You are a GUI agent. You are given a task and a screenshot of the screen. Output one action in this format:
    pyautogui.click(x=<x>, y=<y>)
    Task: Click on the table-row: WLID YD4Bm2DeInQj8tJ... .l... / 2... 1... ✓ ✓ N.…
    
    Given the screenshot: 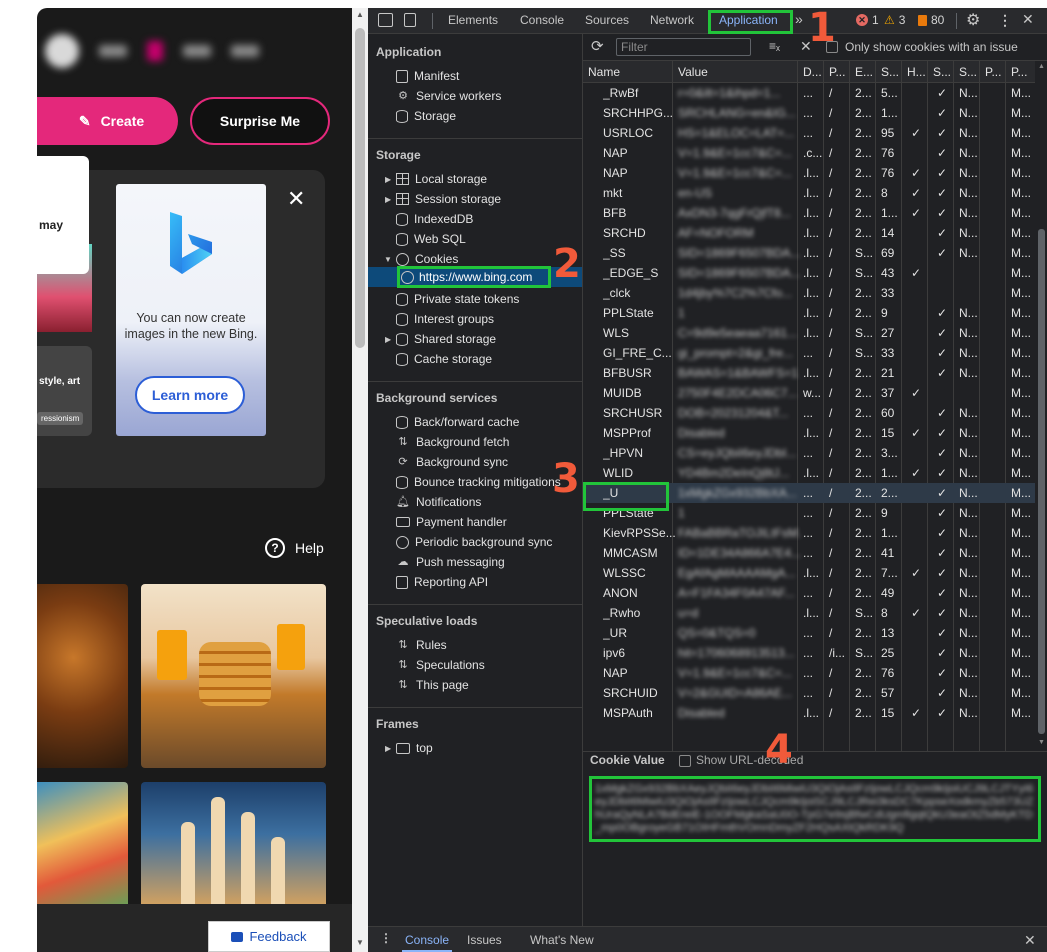 What is the action you would take?
    pyautogui.click(x=809, y=473)
    